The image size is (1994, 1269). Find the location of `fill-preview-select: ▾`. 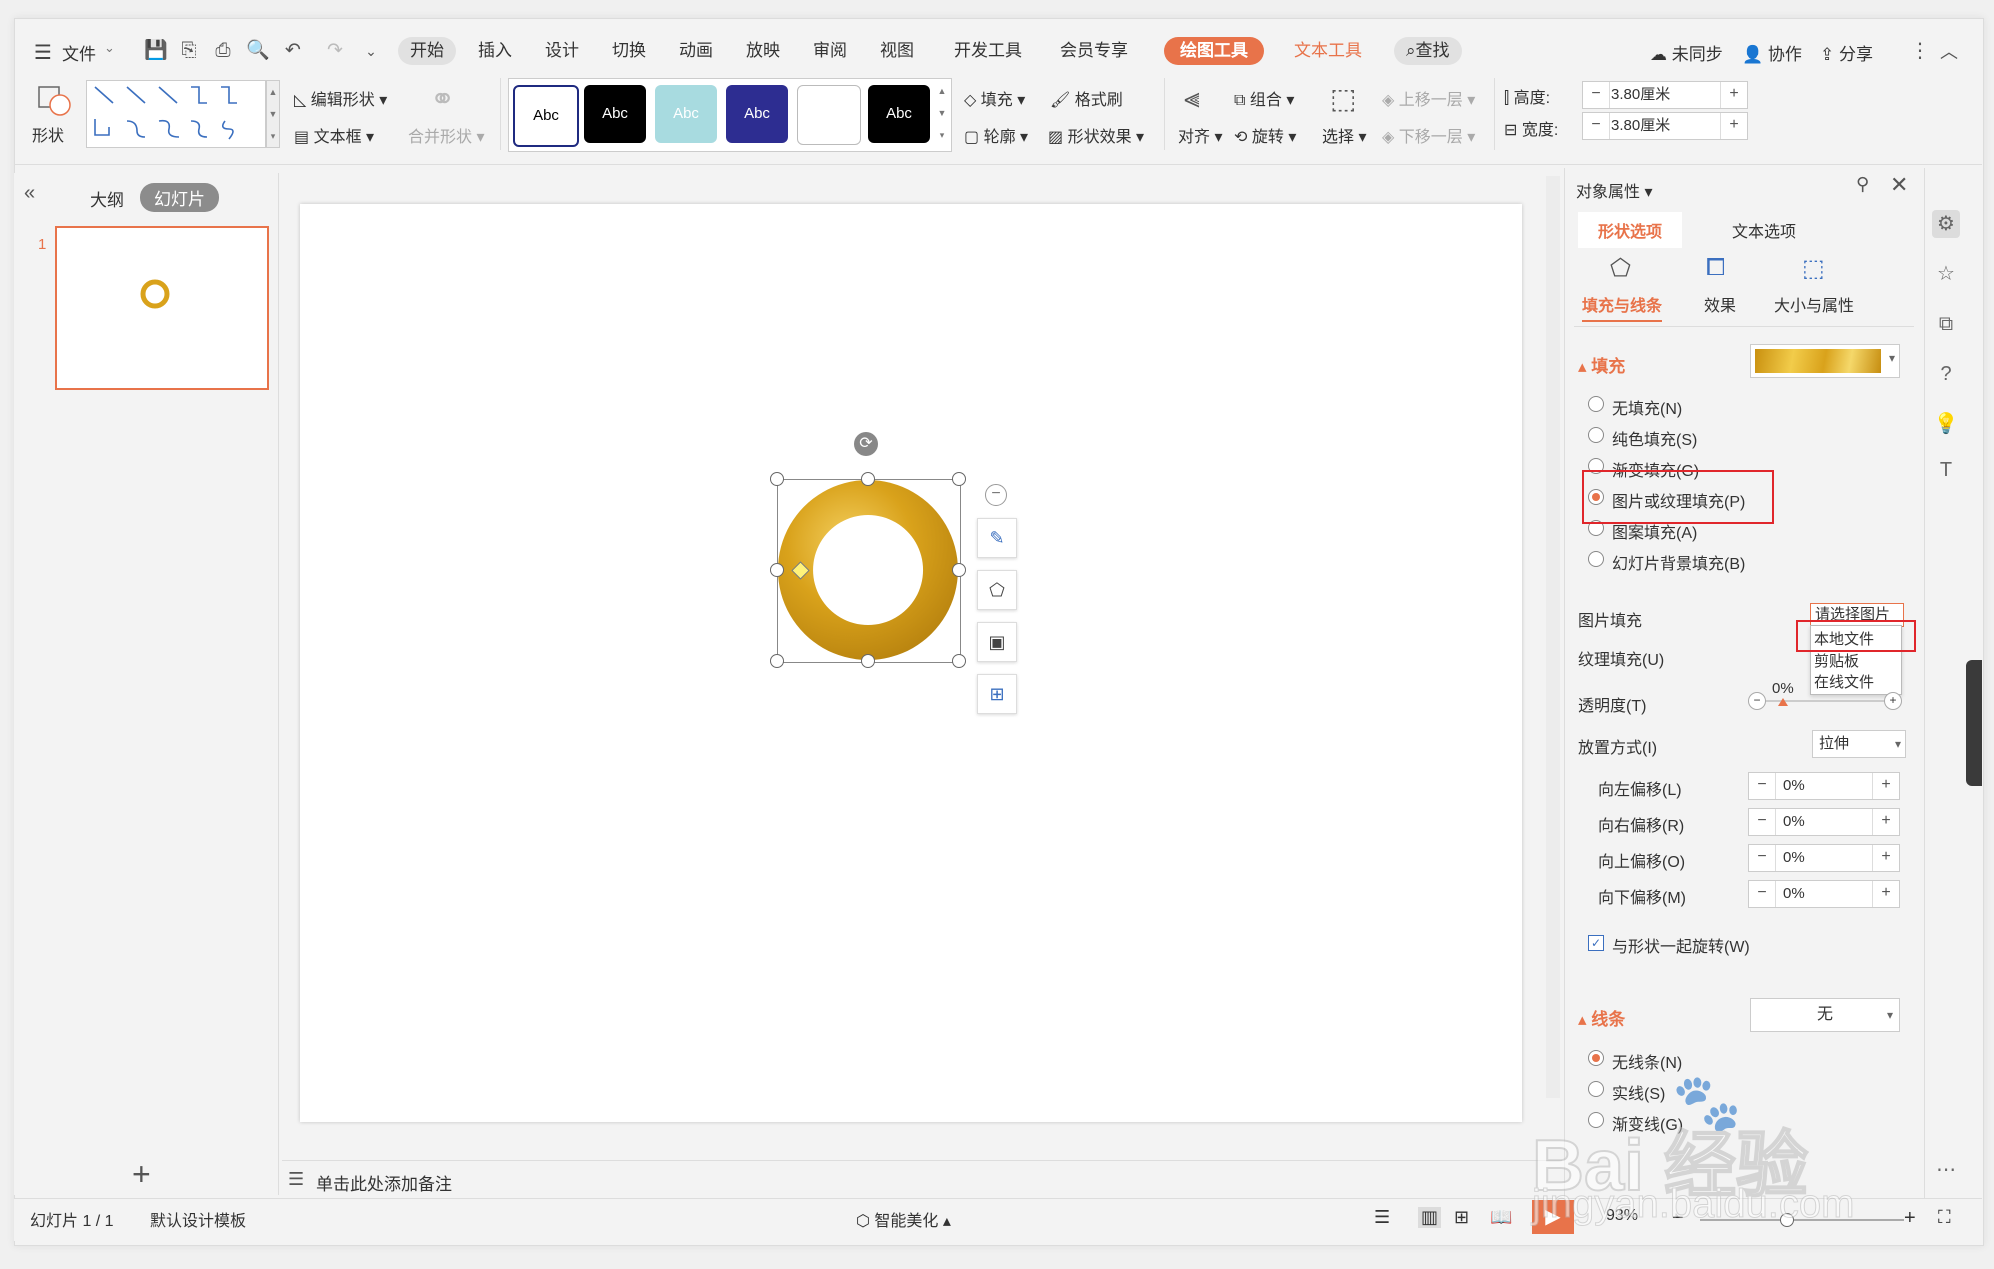

fill-preview-select: ▾ is located at coordinates (1825, 361).